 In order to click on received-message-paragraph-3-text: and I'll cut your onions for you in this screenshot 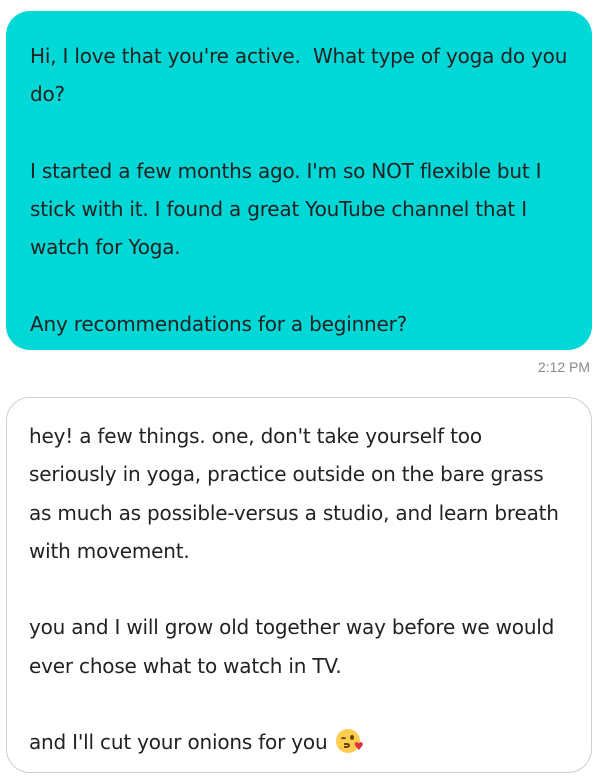, I will do `click(178, 742)`.